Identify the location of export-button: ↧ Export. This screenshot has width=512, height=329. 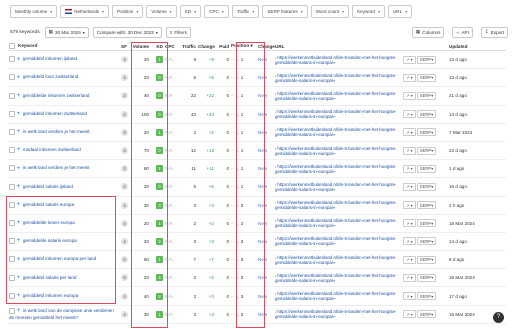
(494, 32).